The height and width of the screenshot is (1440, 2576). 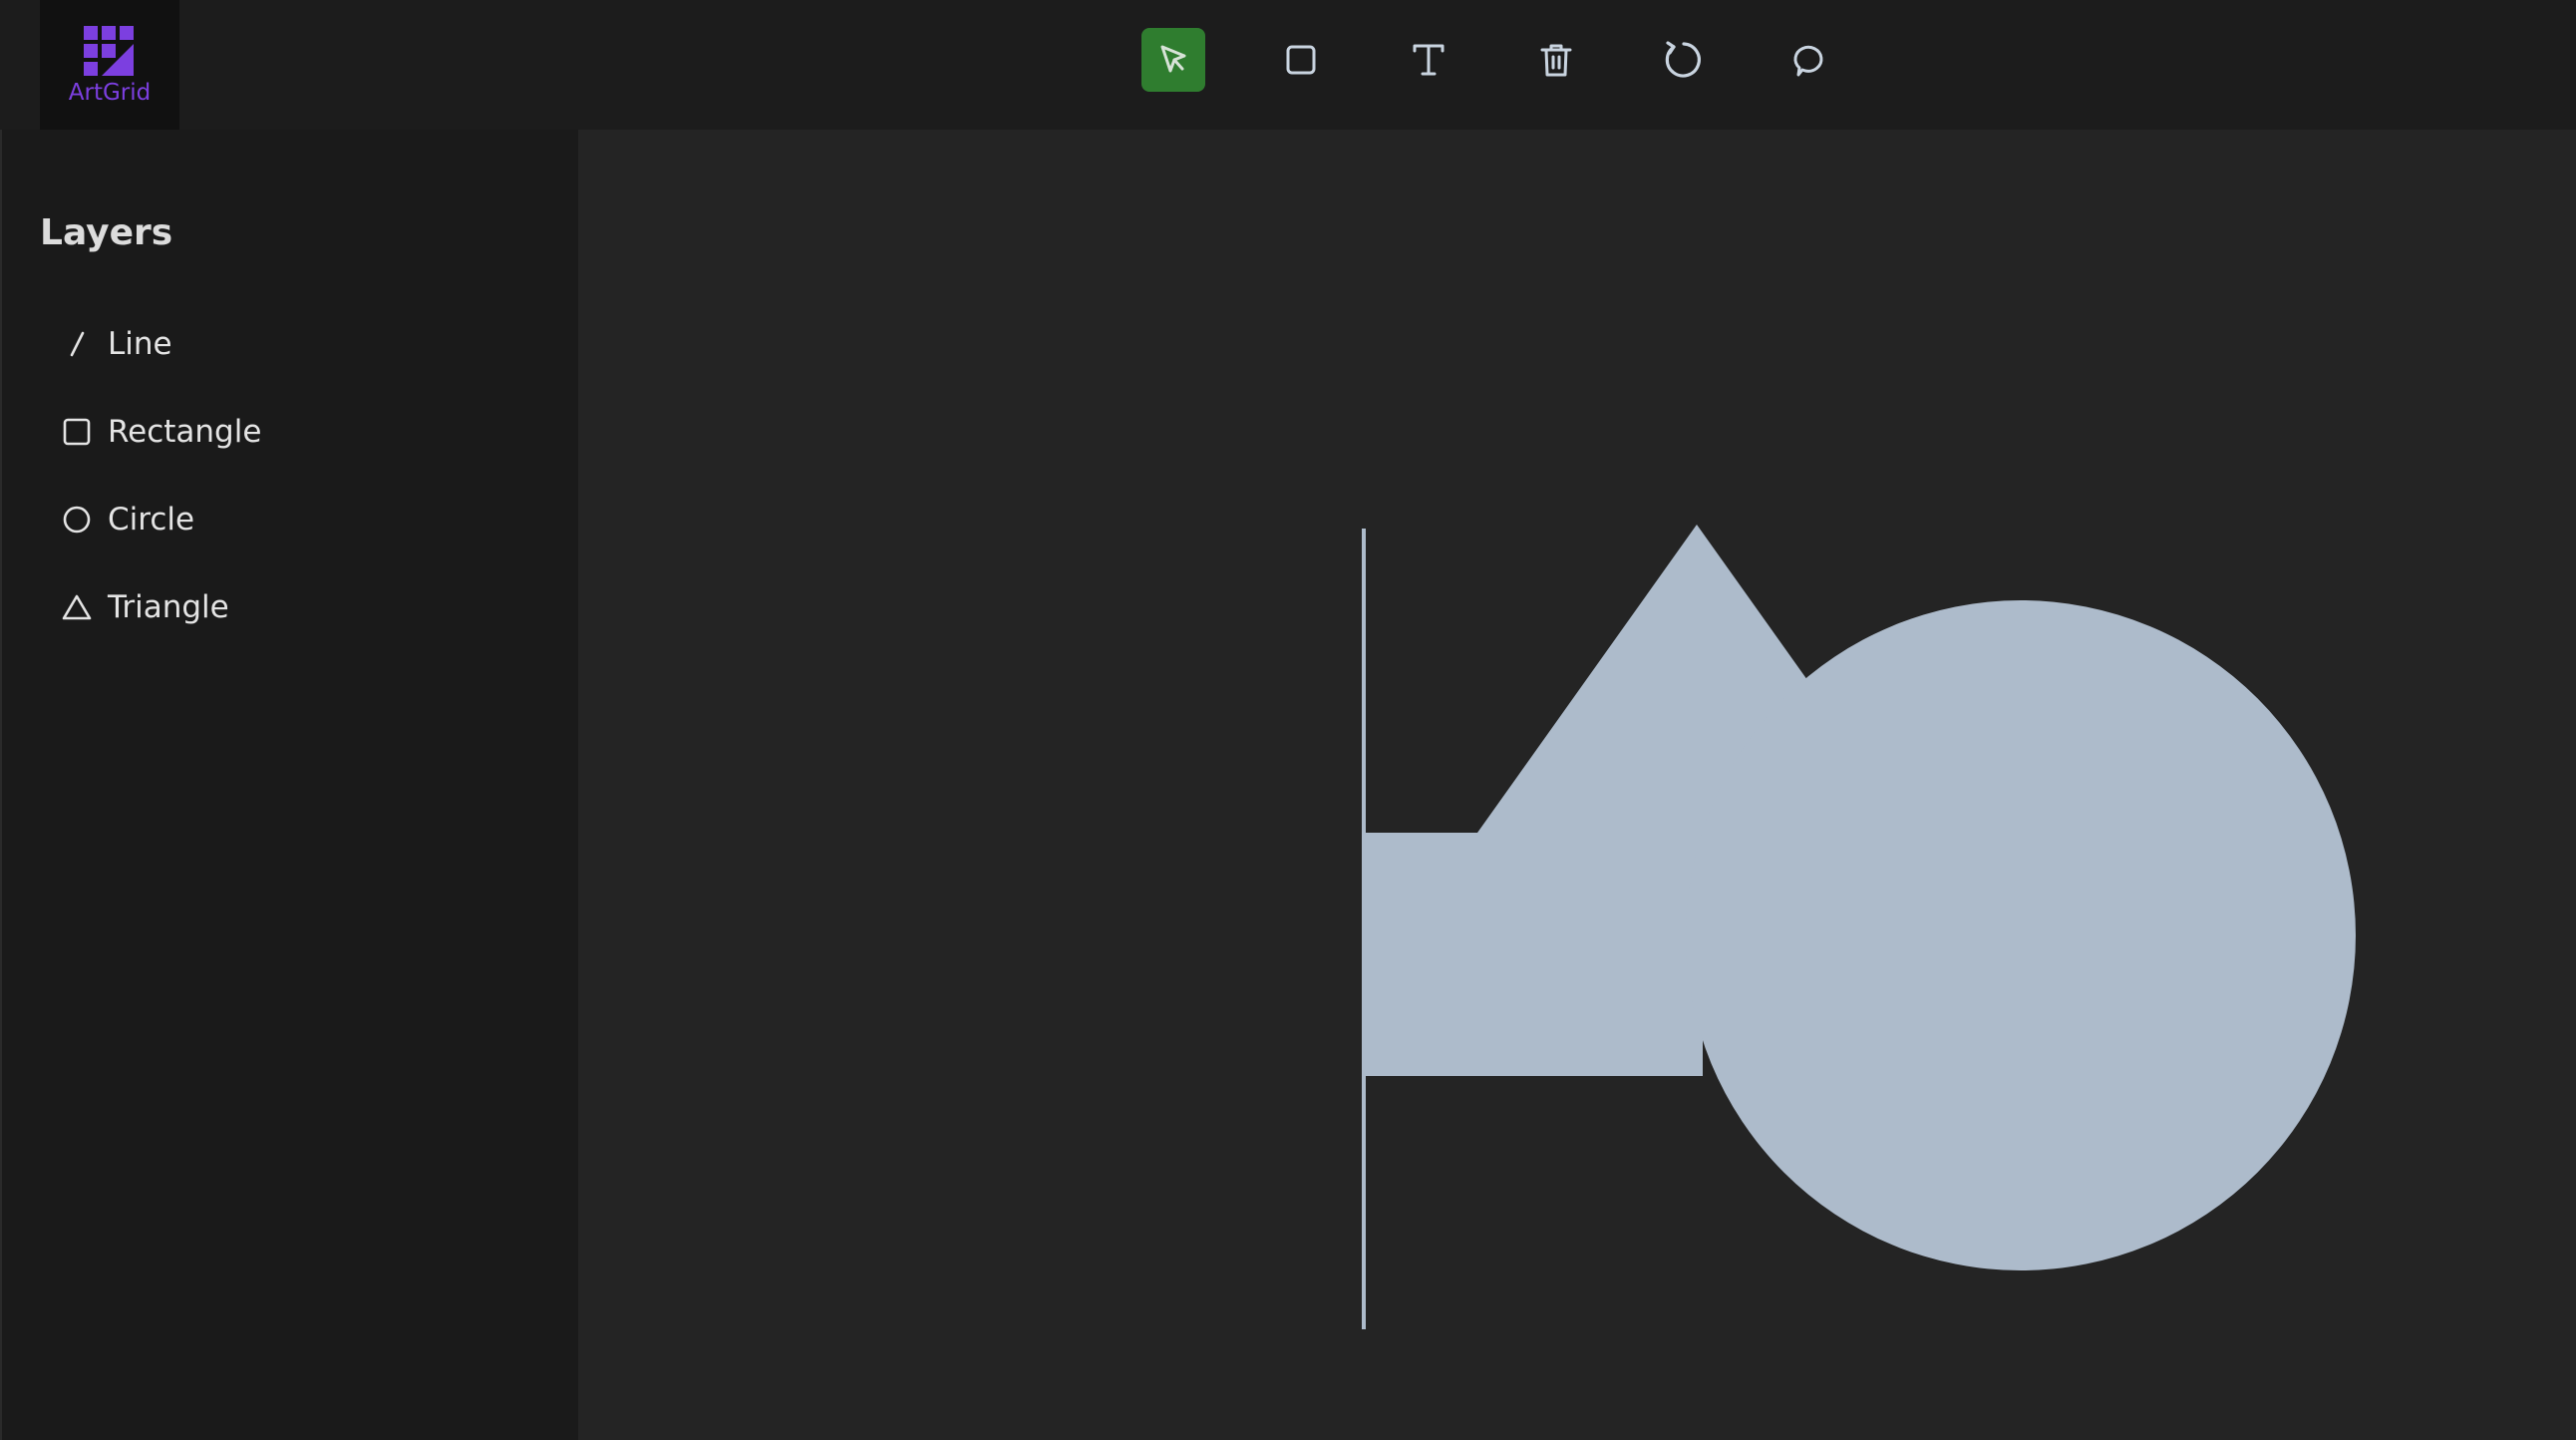 What do you see at coordinates (77, 344) in the screenshot?
I see `line-icon` at bounding box center [77, 344].